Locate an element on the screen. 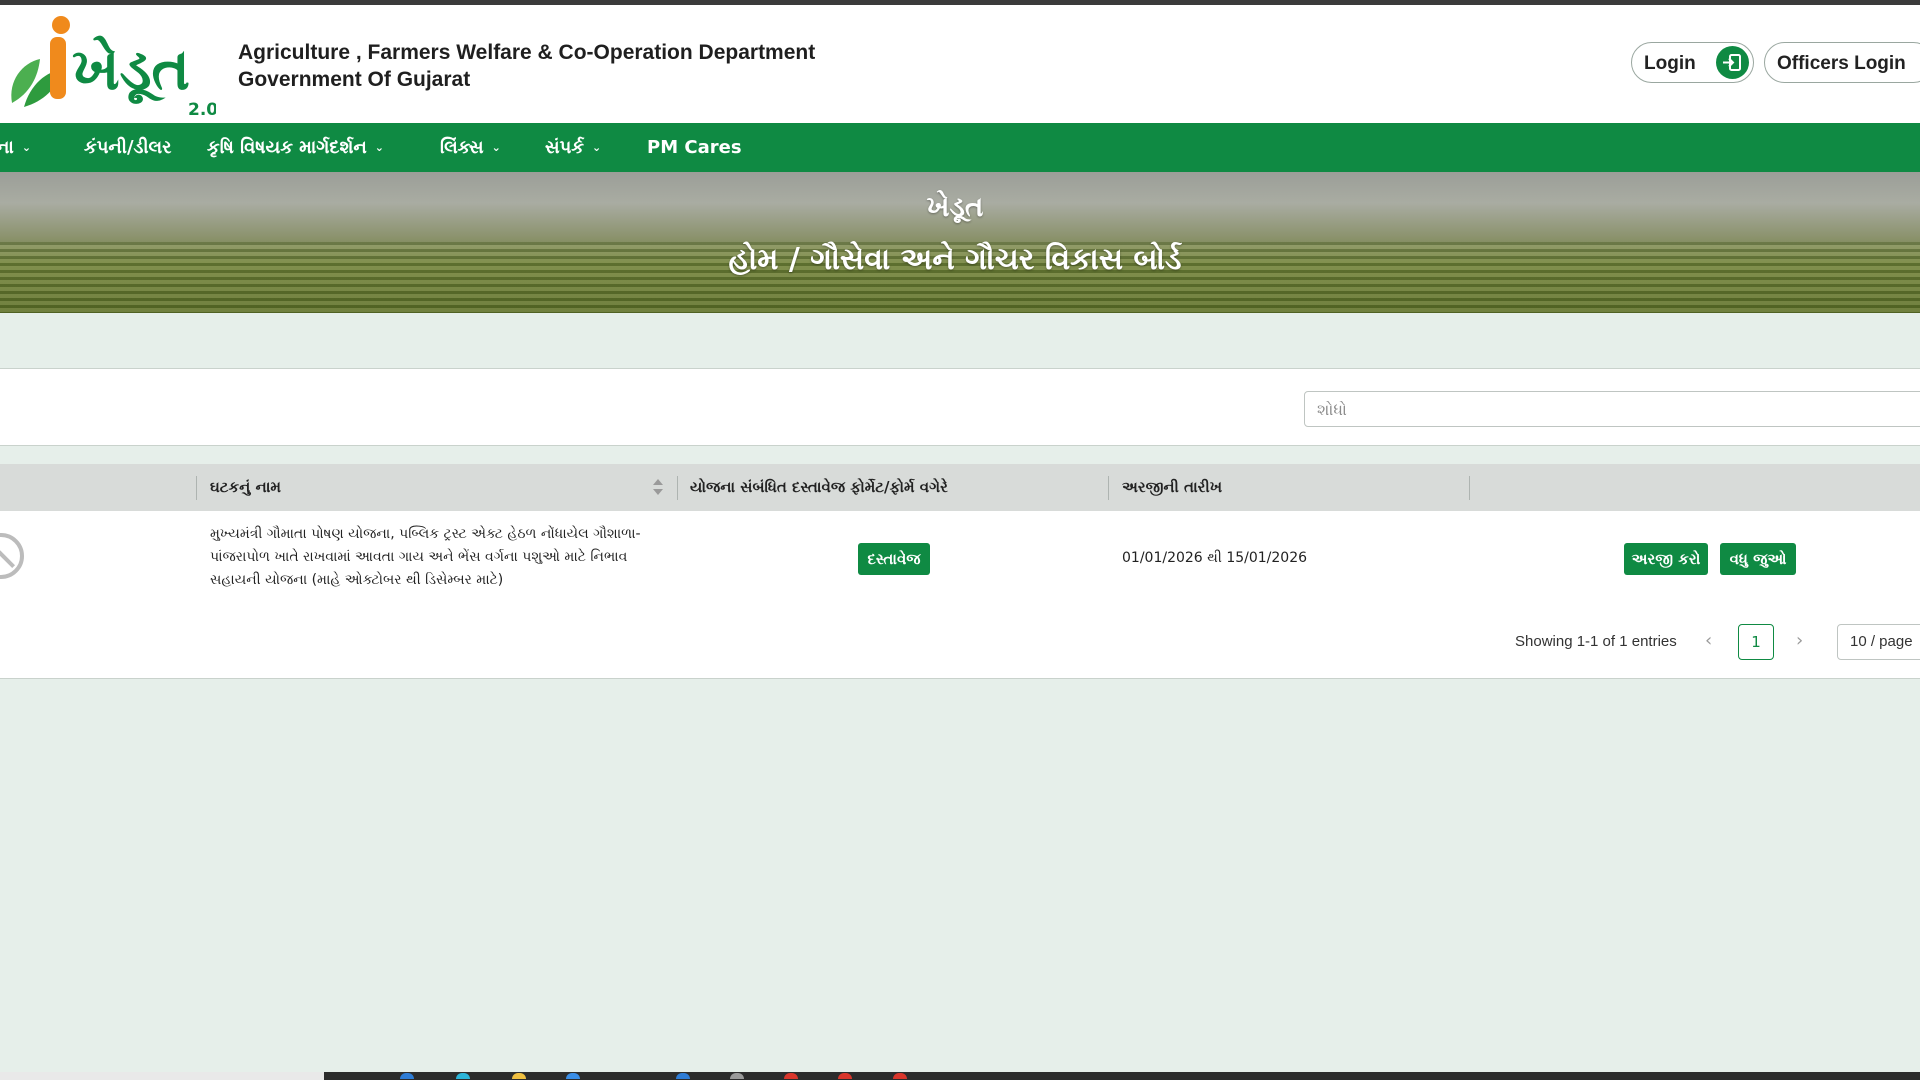  nav-item-company-dealer: કંપની/ડીલર is located at coordinates (127, 147).